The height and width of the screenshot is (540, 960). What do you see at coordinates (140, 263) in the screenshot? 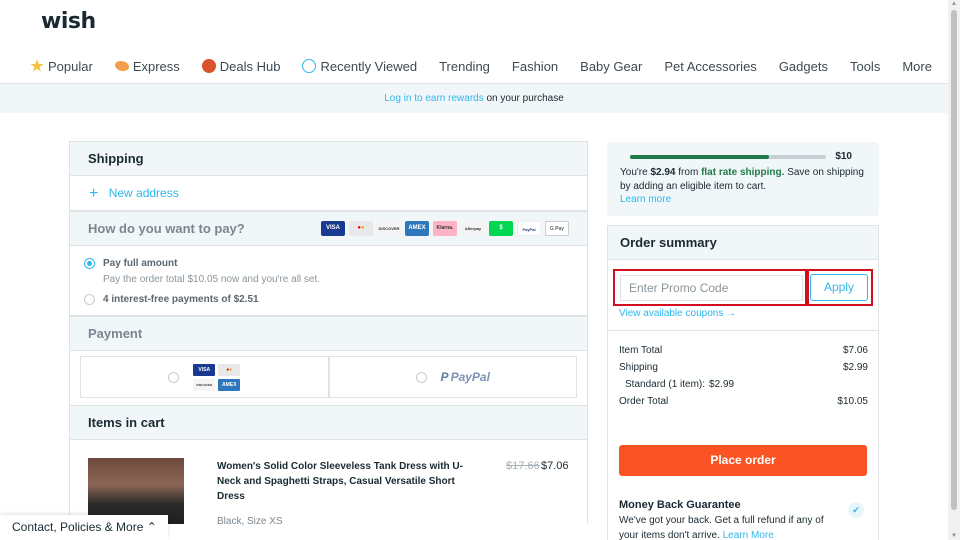
I see `pay-full-label: Pay full amount` at bounding box center [140, 263].